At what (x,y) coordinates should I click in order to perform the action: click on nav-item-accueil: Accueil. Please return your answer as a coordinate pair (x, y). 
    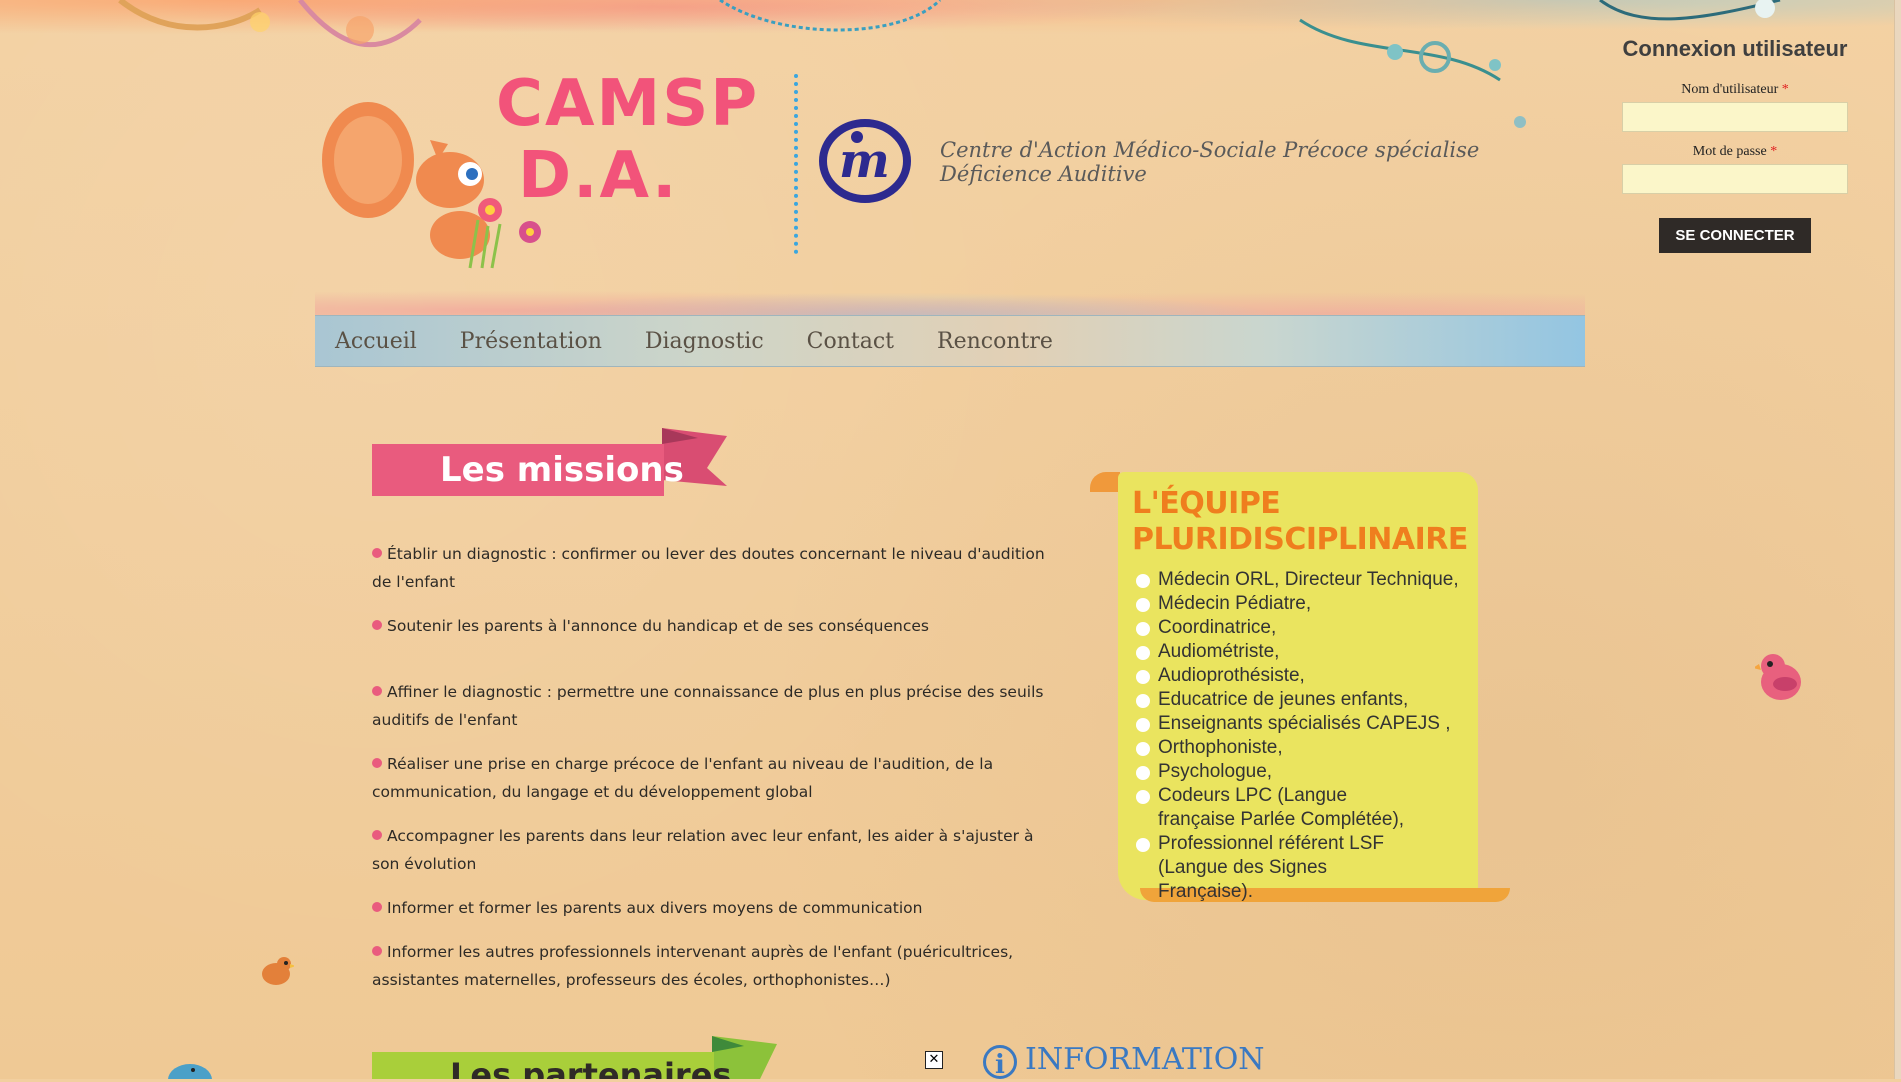
    Looking at the image, I should click on (376, 341).